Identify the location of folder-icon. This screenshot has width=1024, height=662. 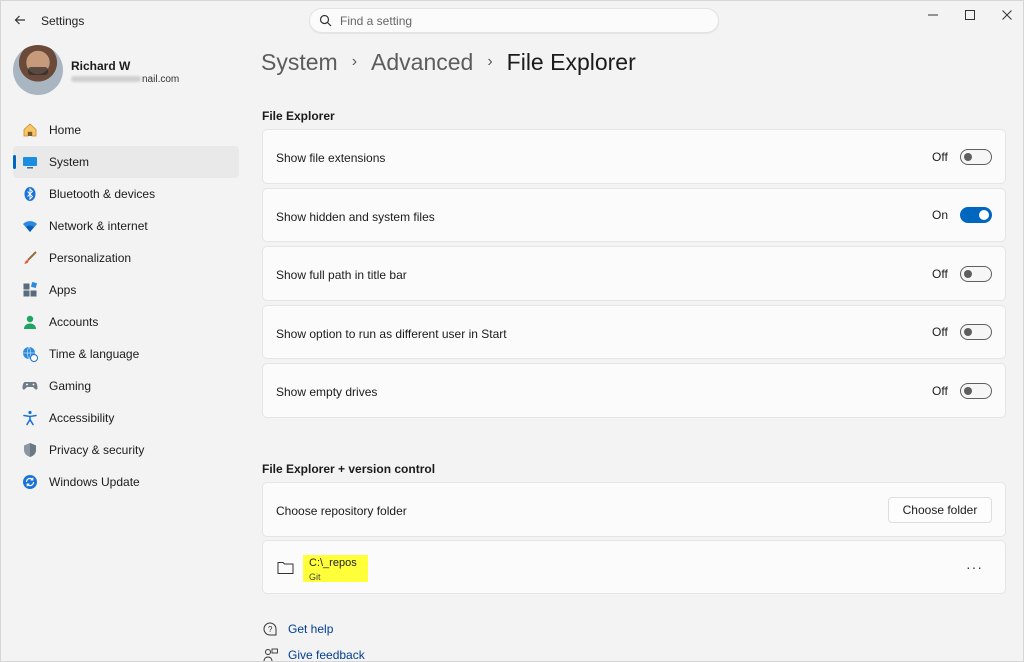
(285, 568).